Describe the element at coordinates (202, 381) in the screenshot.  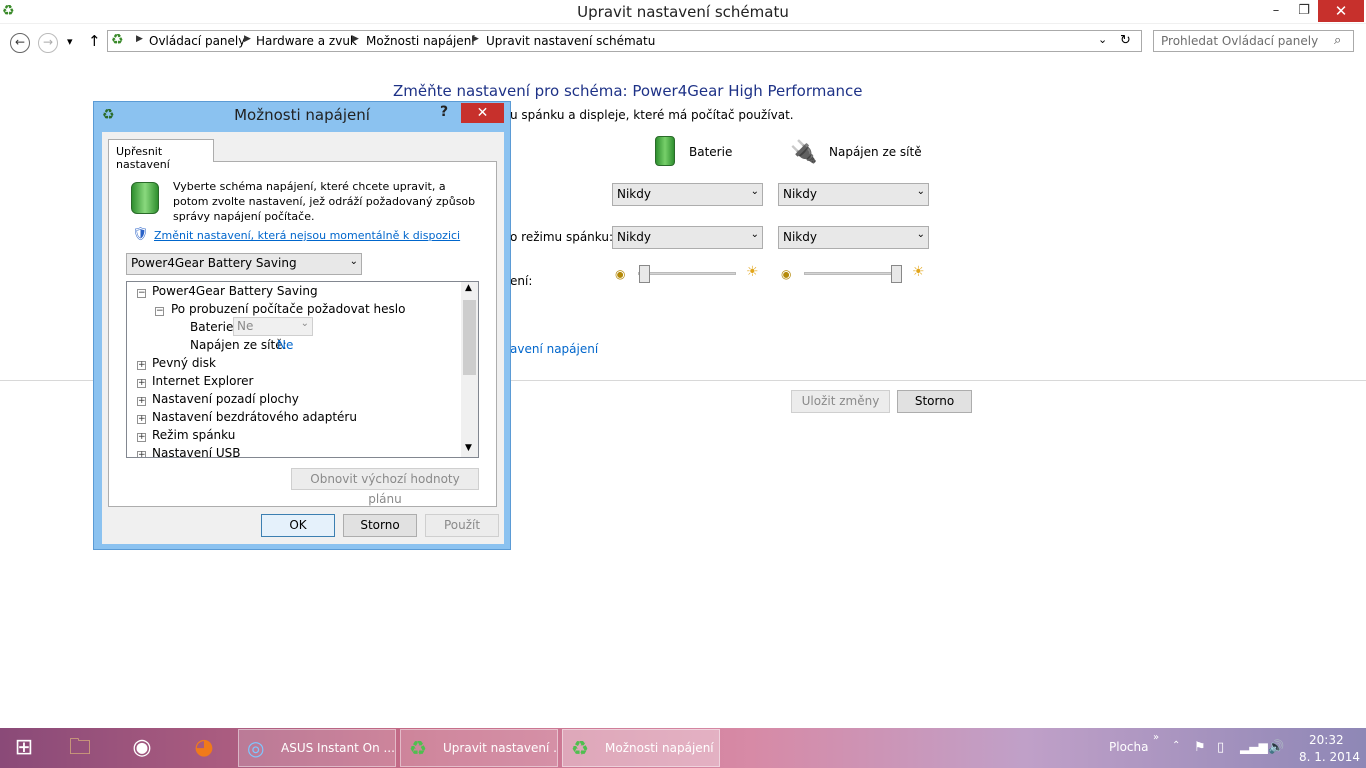
I see `tree-item: Internet Explorer` at that location.